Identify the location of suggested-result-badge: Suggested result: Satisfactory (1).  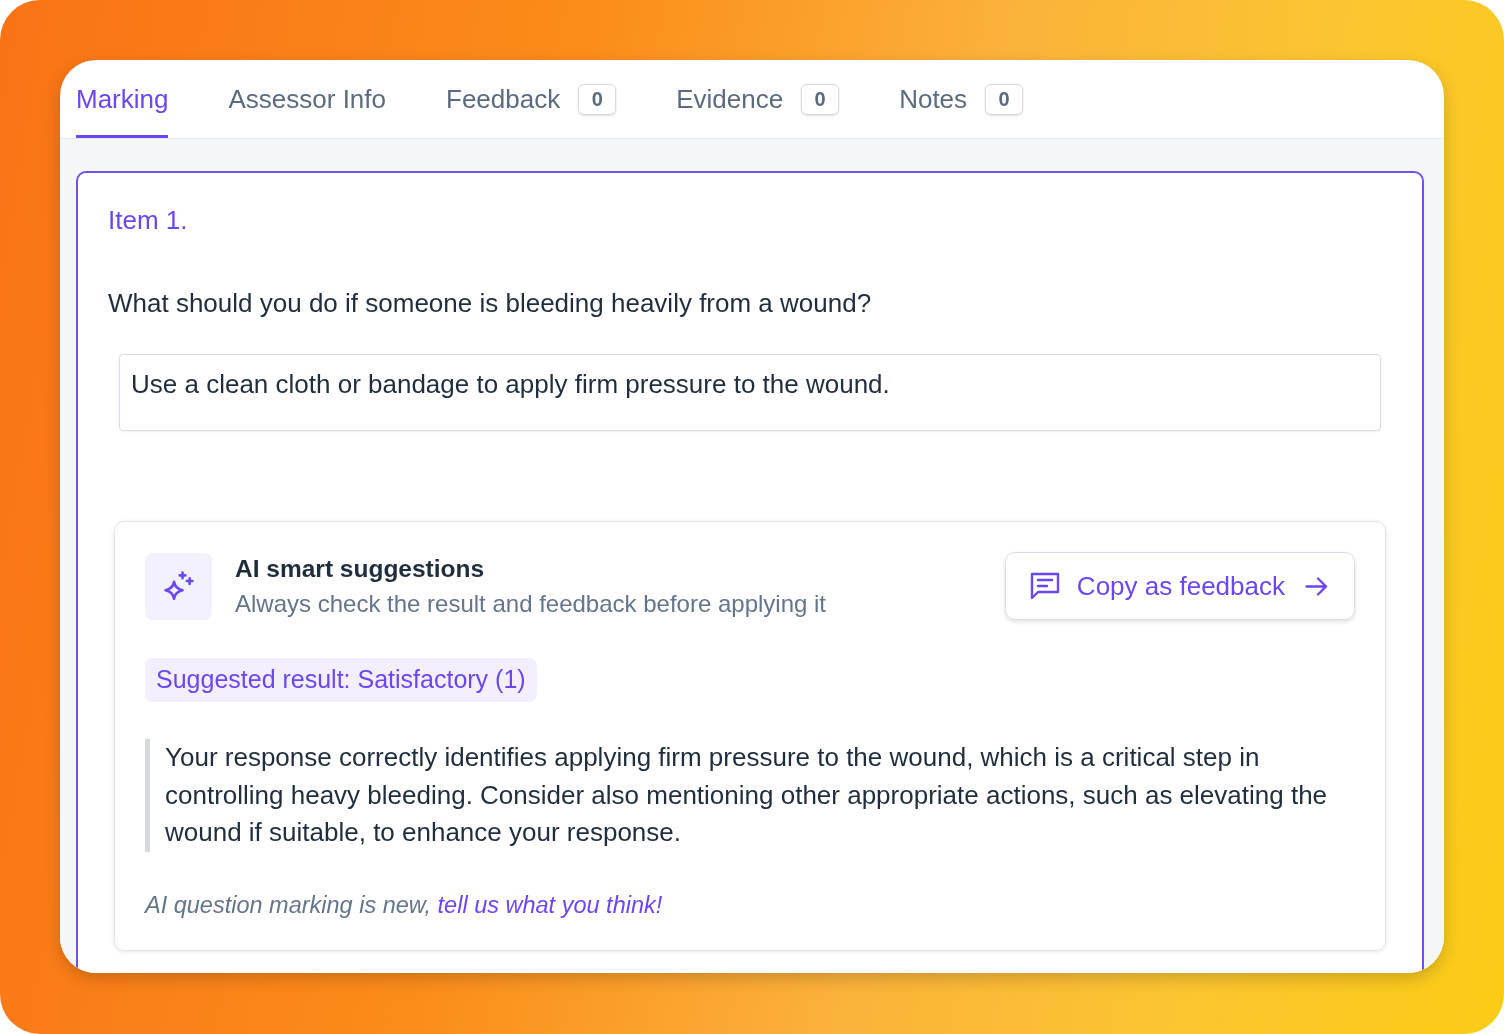
(341, 680).